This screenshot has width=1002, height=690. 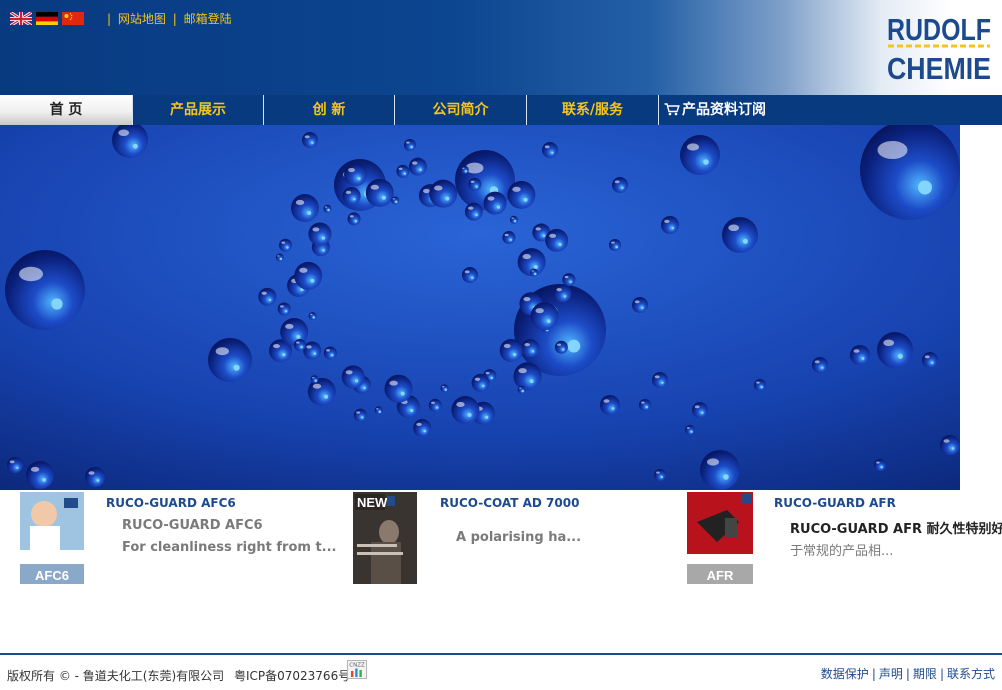 I want to click on nav-about: 公司简介, so click(x=460, y=110).